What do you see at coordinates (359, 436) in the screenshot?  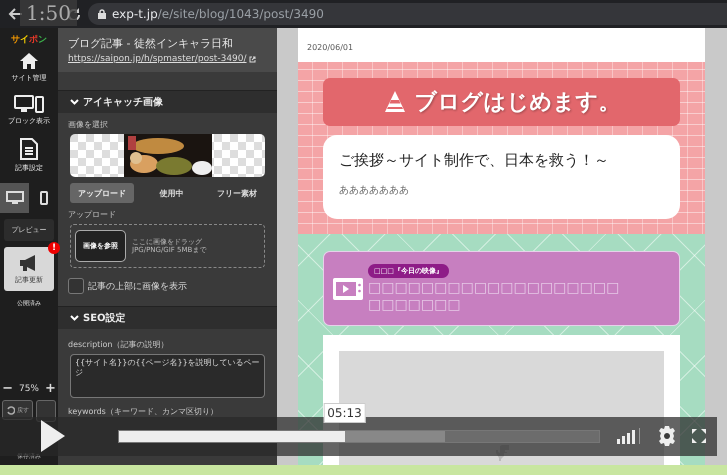 I see `progress-track` at bounding box center [359, 436].